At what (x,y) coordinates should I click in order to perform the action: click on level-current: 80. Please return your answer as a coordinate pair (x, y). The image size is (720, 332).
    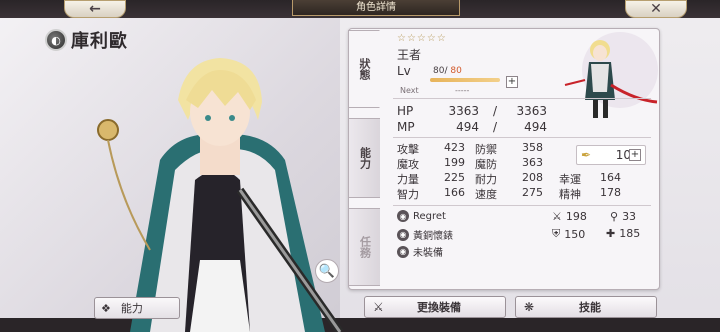
    Looking at the image, I should click on (439, 71).